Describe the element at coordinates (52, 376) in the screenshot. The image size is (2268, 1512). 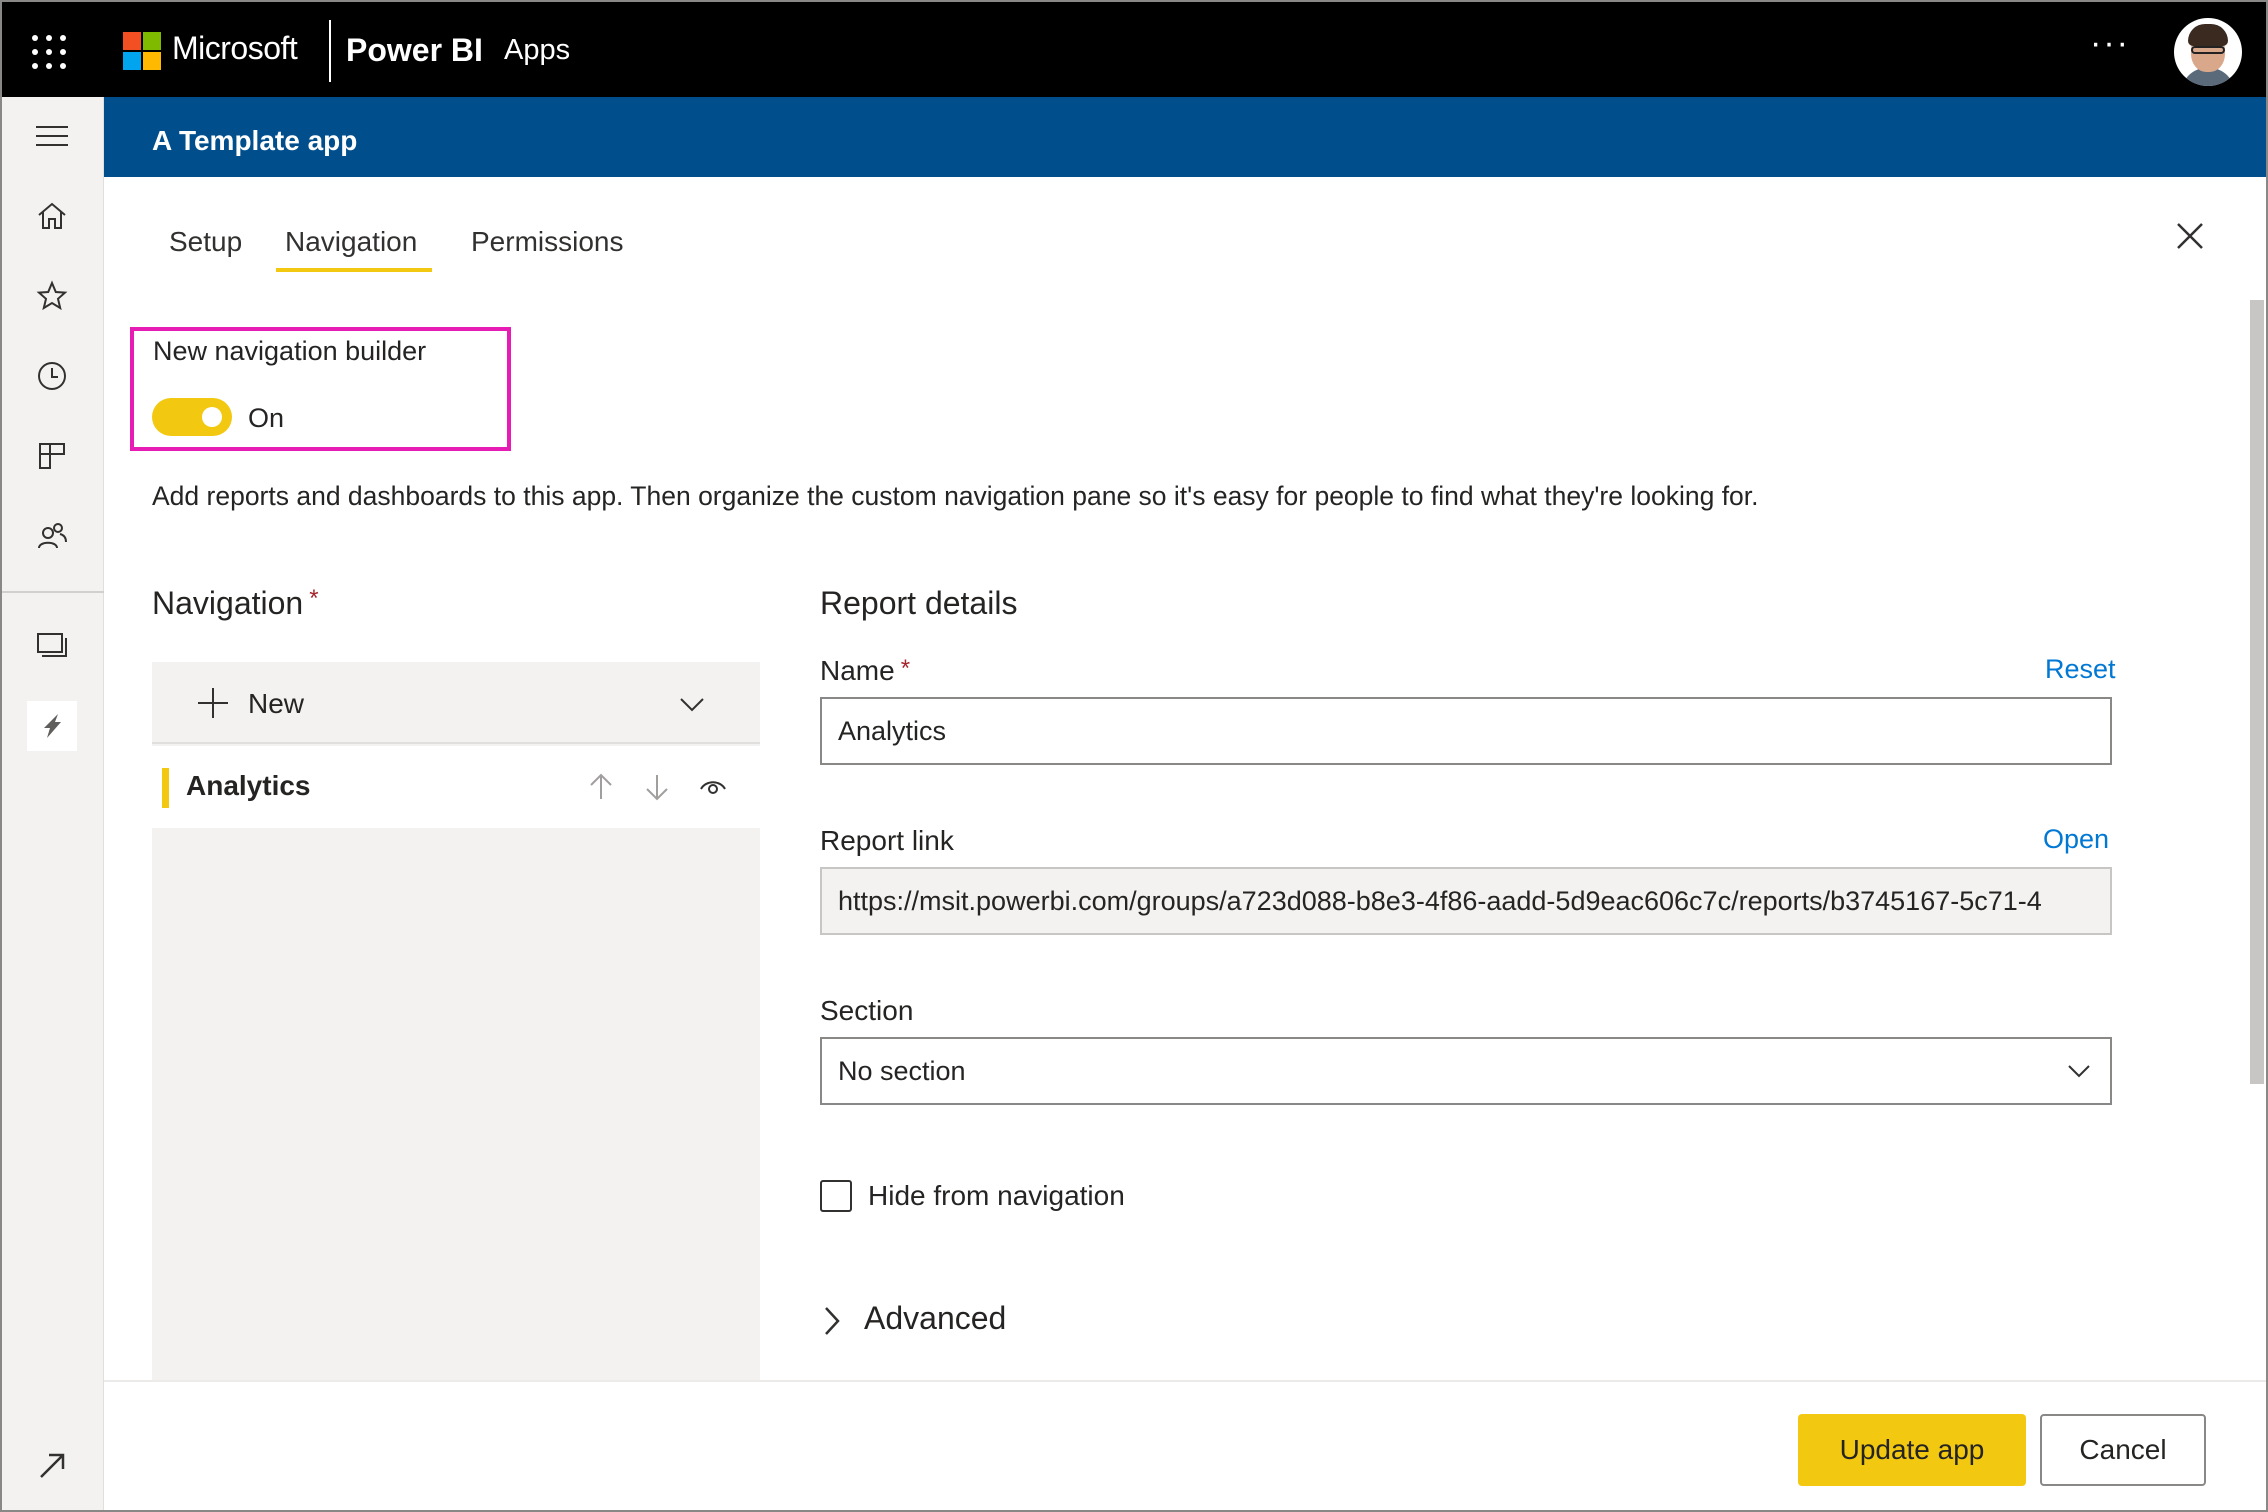
I see `recent-clock-icon` at that location.